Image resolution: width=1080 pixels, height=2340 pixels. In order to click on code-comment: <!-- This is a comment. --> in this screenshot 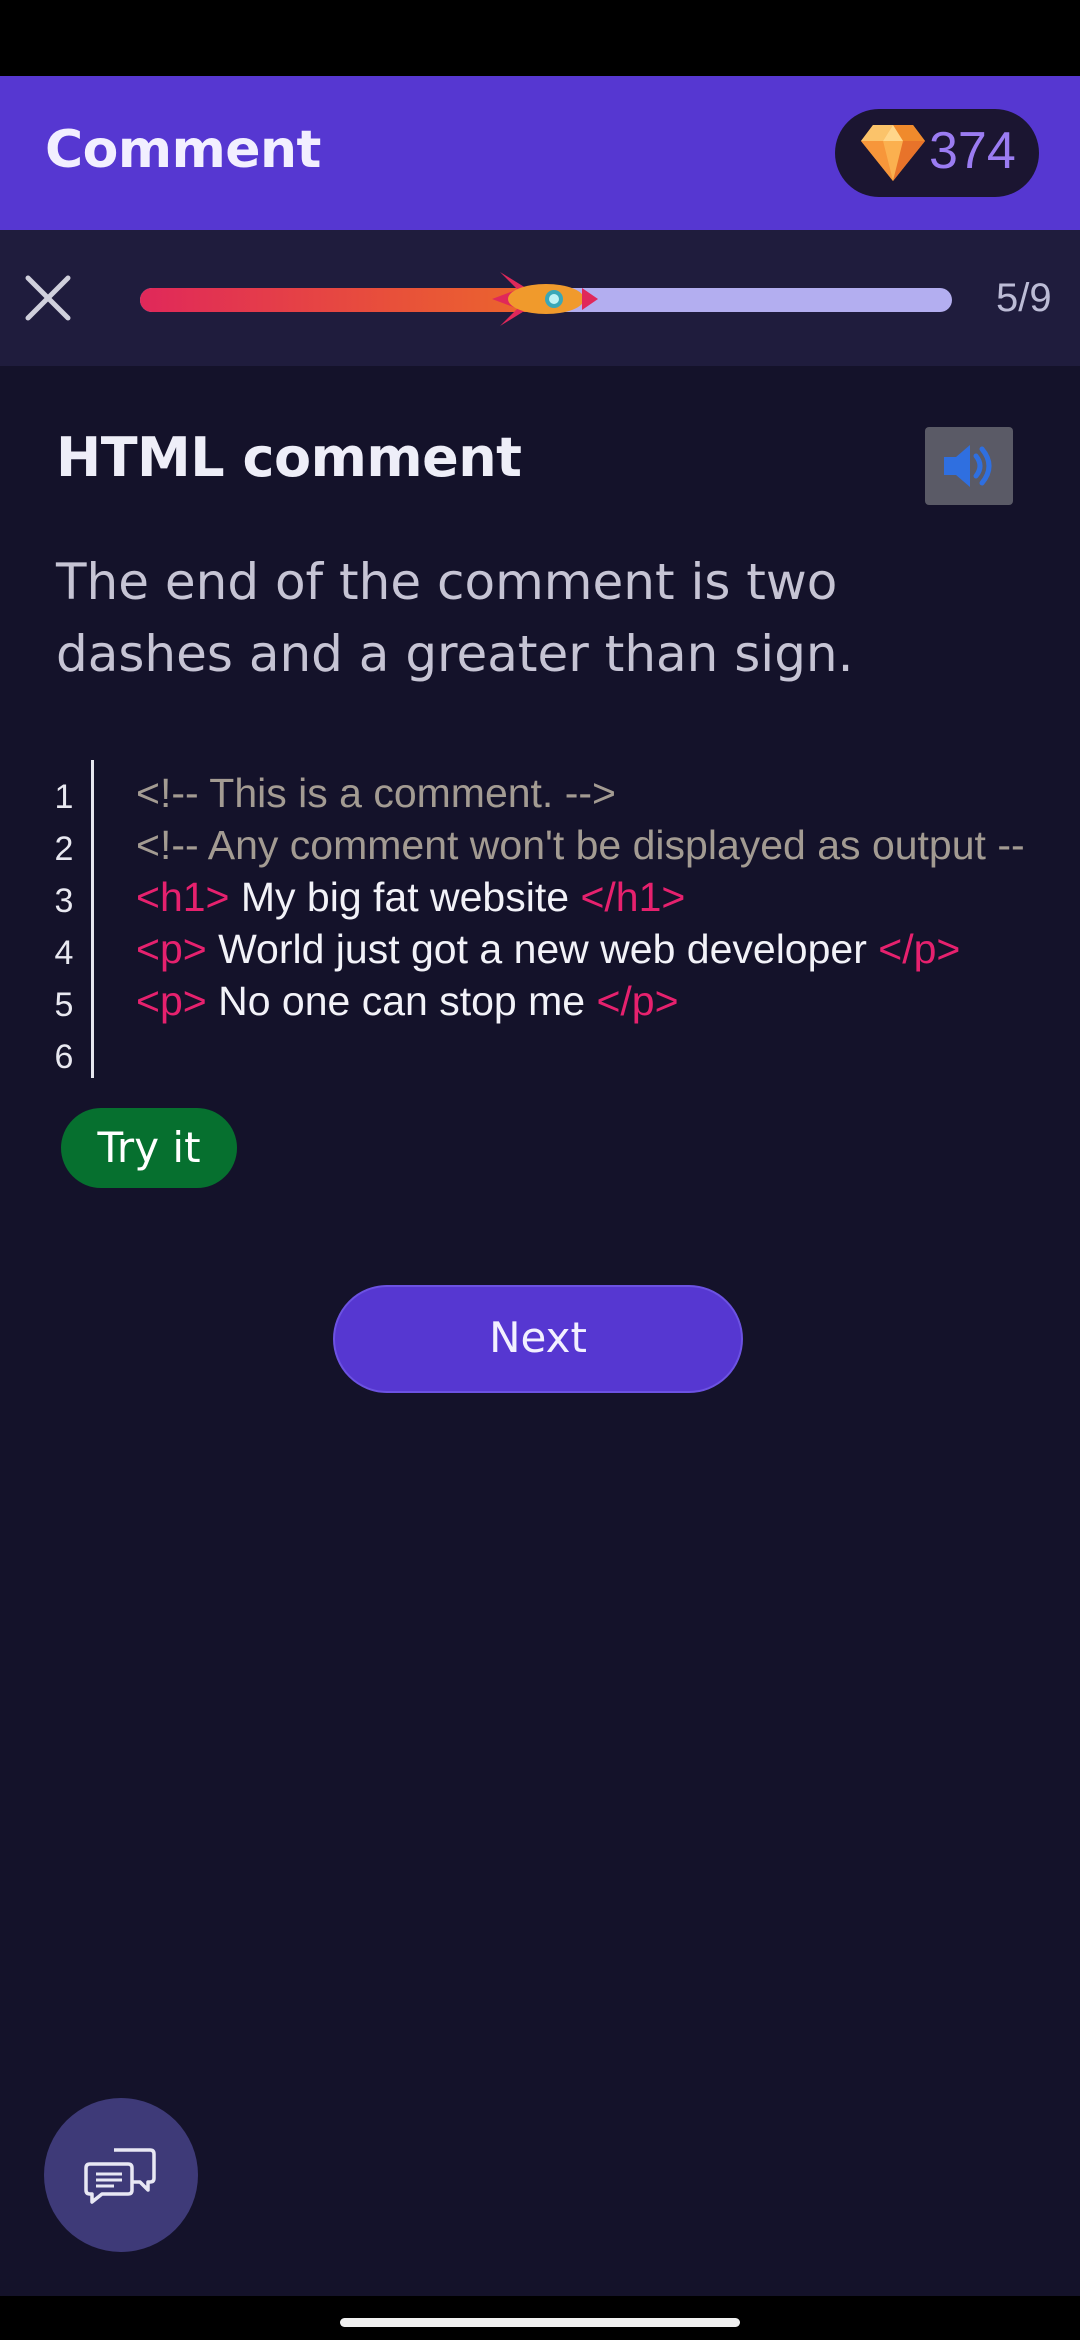, I will do `click(376, 793)`.